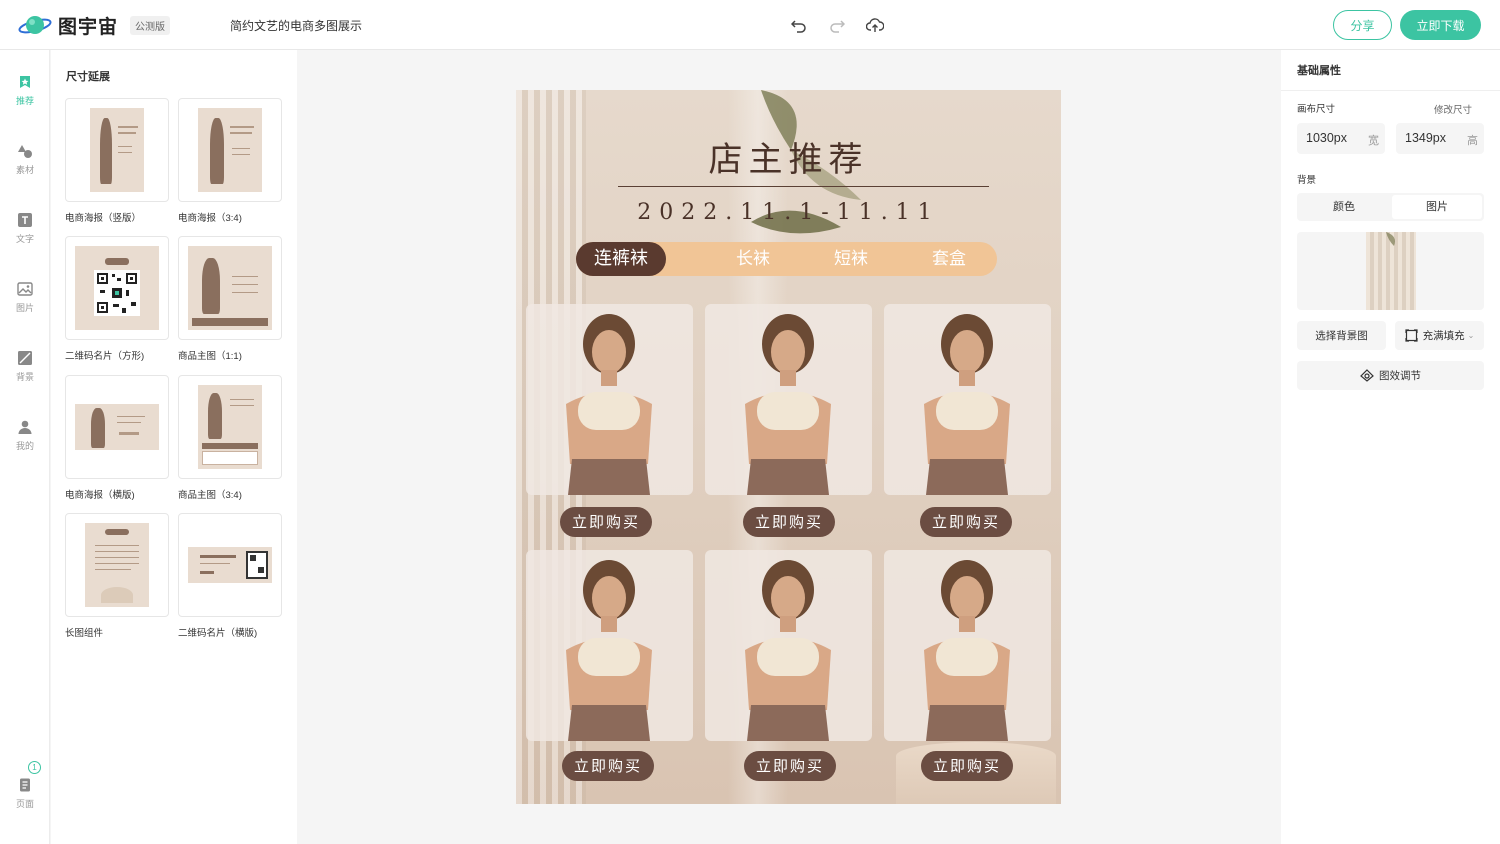  Describe the element at coordinates (1400, 376) in the screenshot. I see `image-adjust-label: 图效调节` at that location.